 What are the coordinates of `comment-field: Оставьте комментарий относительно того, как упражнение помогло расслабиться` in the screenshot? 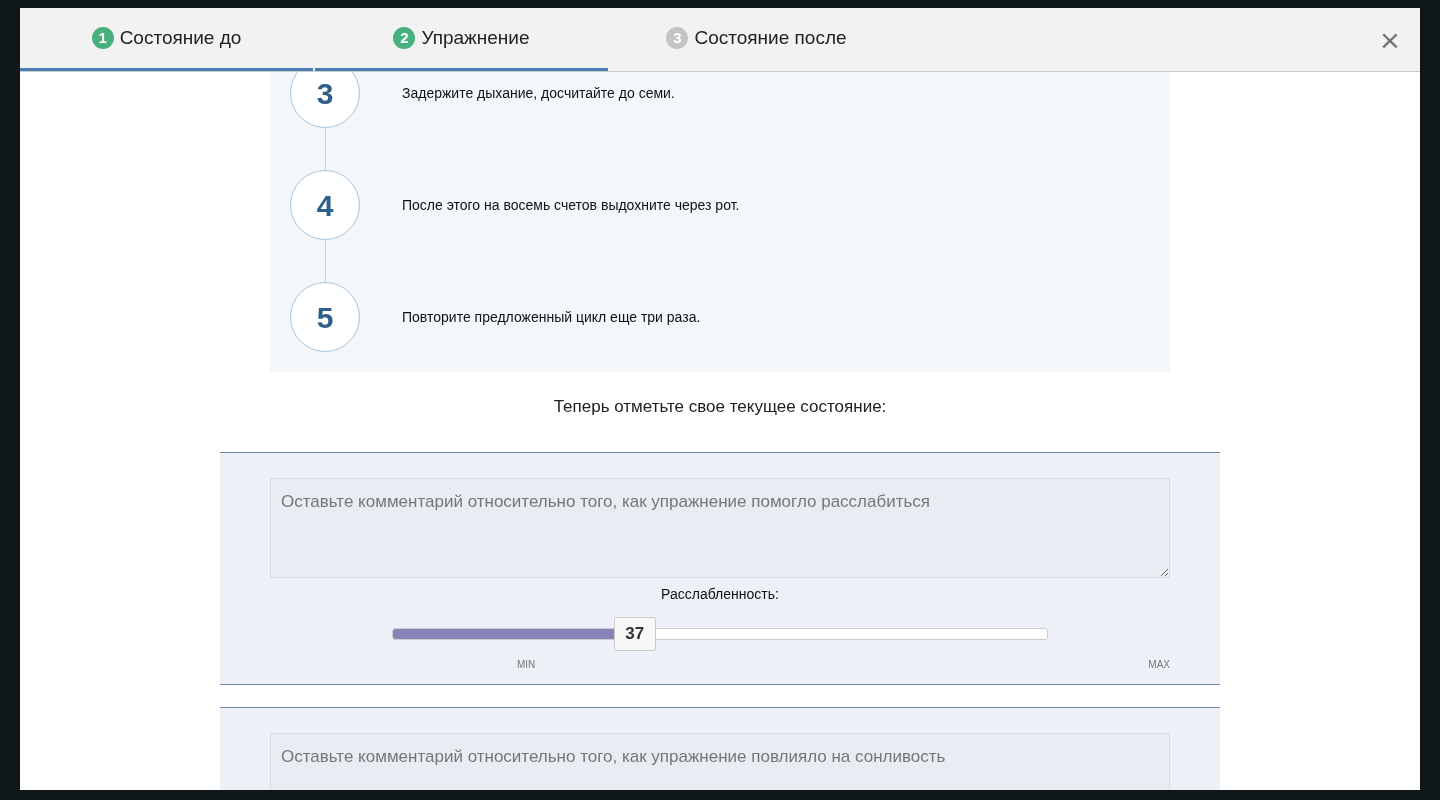 It's located at (720, 527).